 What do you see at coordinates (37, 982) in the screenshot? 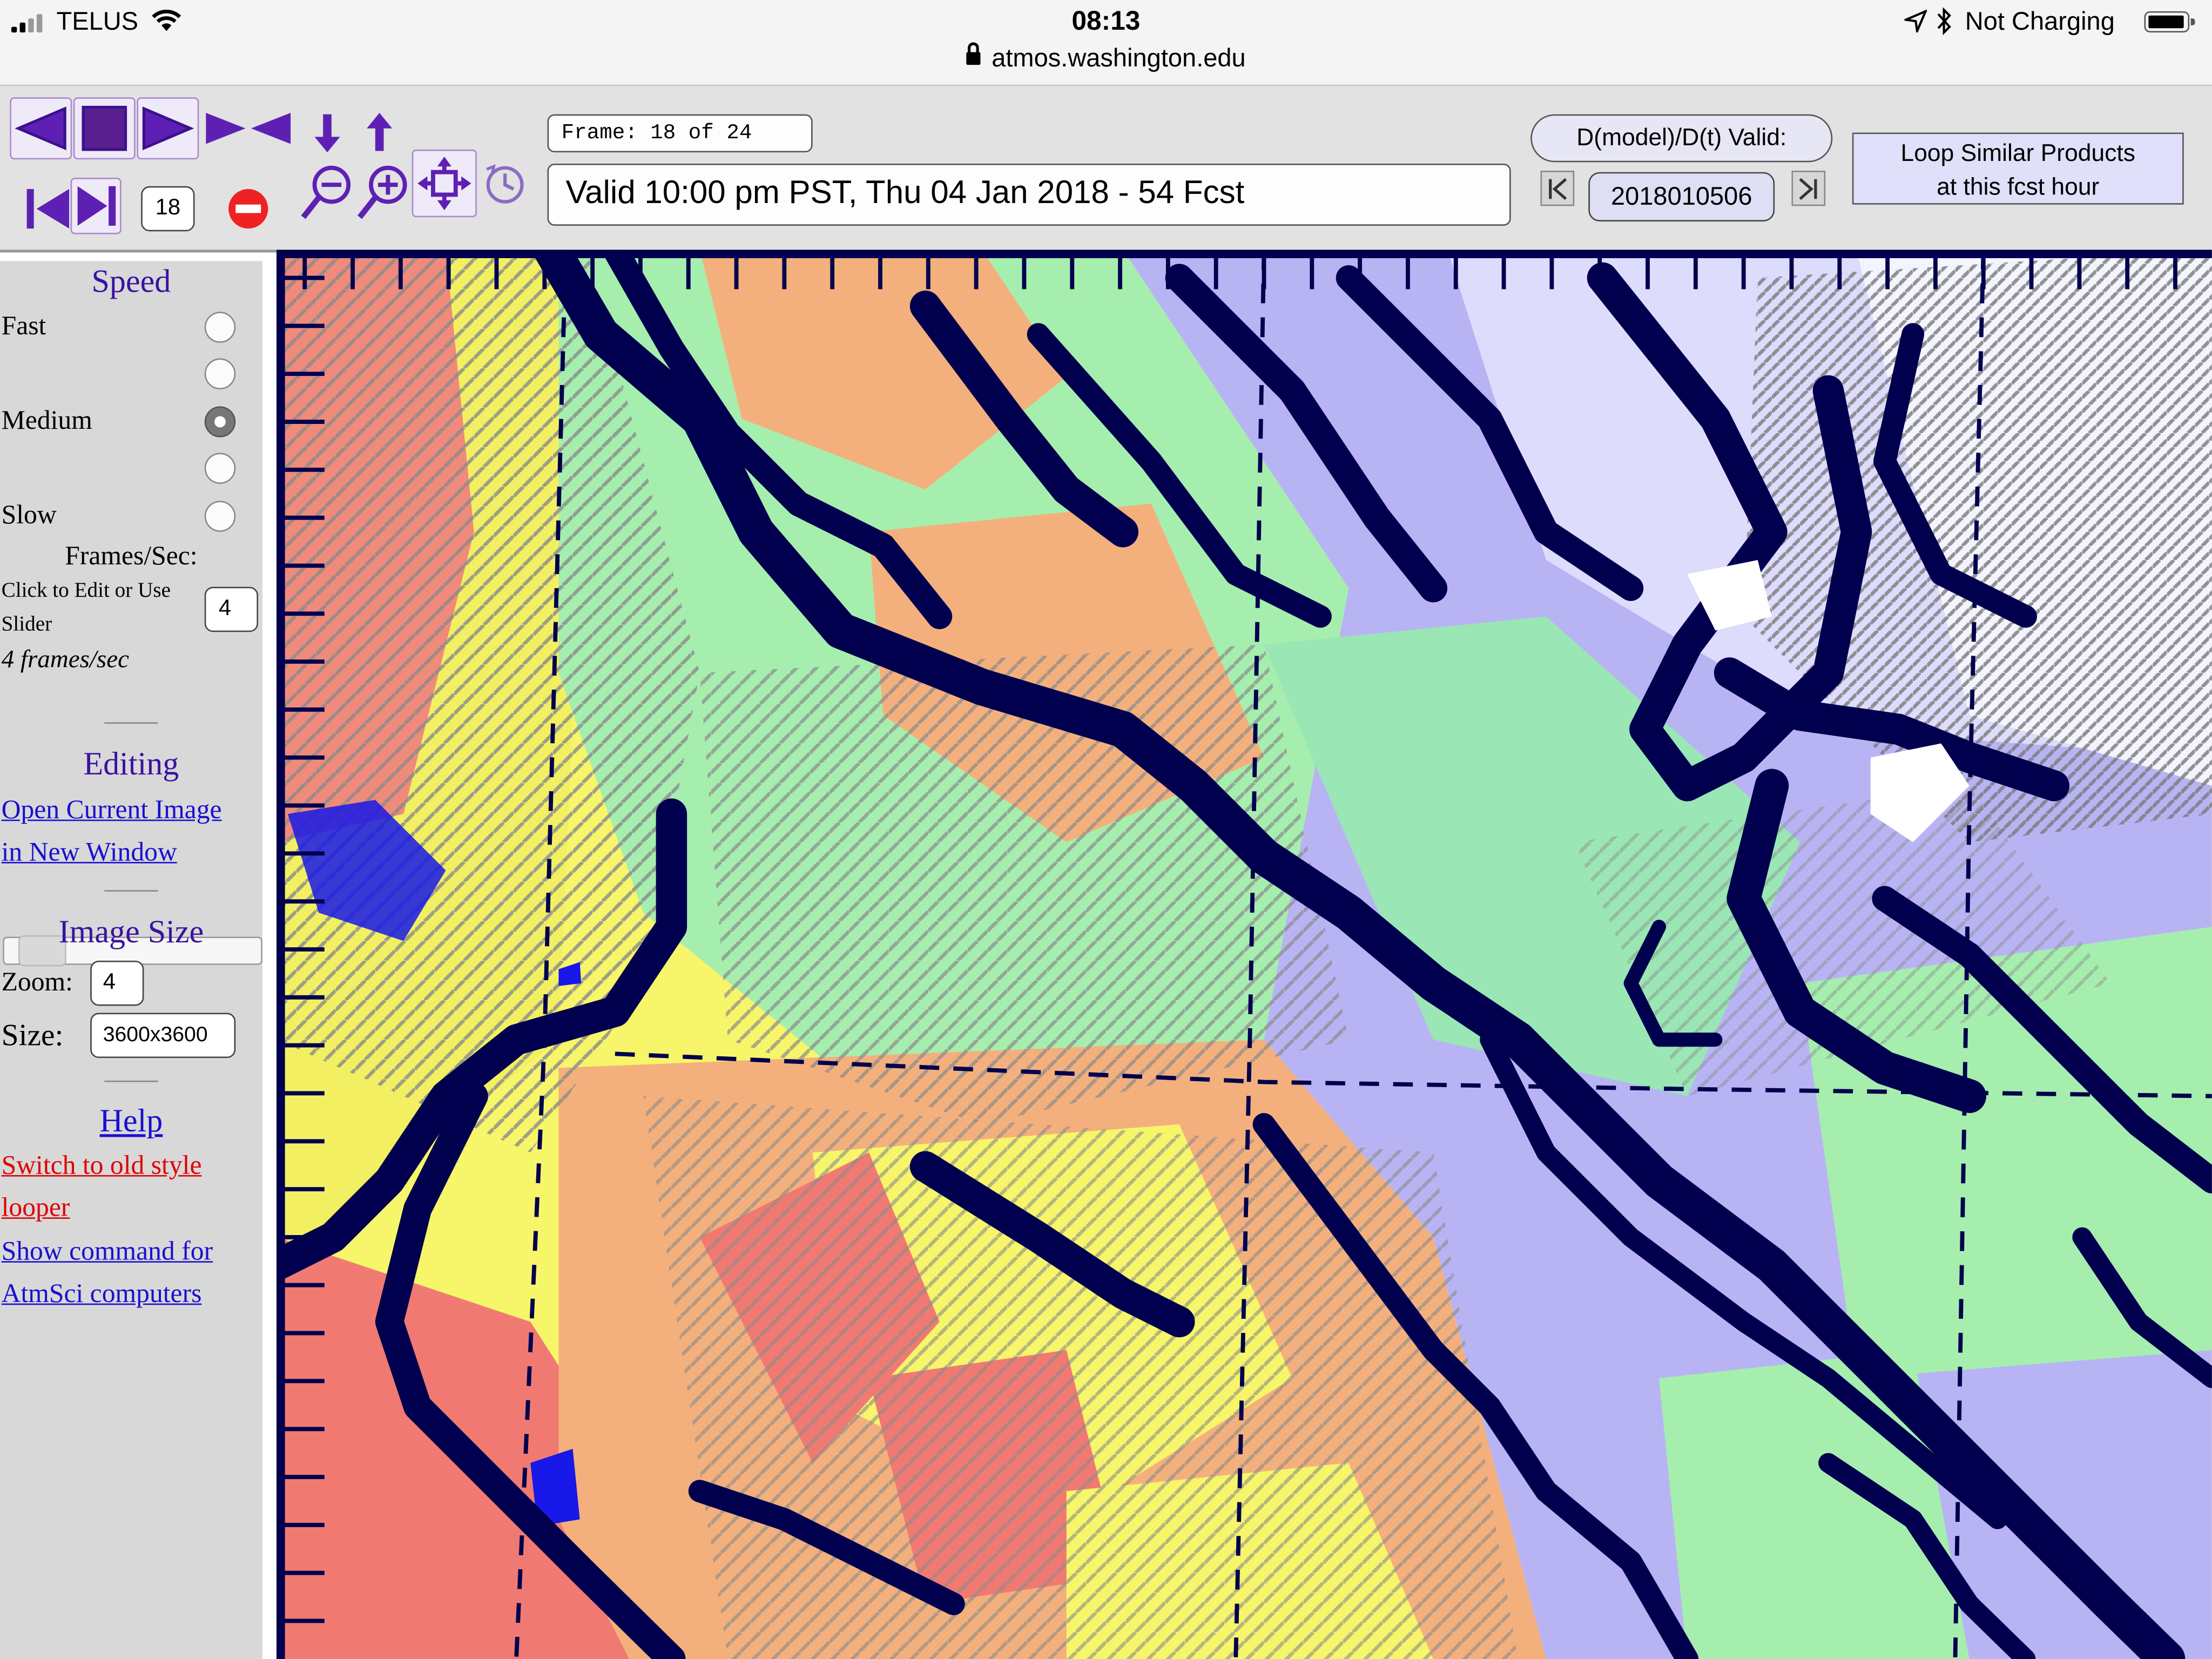
I see `zoom-label: Zoom:` at bounding box center [37, 982].